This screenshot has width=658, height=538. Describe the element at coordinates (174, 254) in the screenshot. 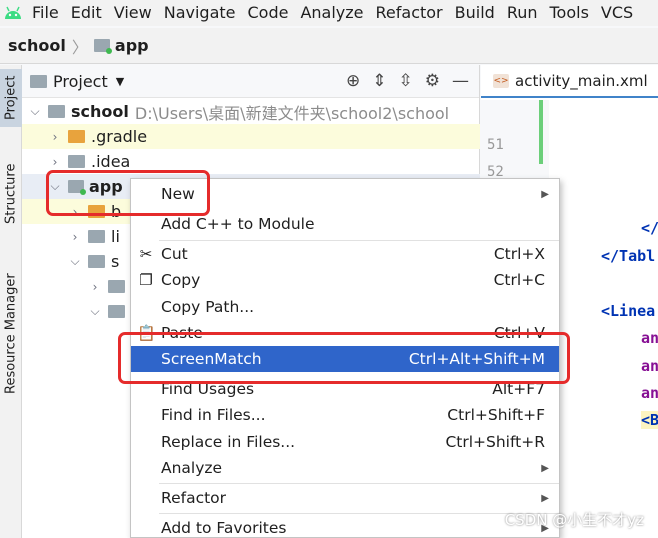

I see `menu-item-label: Cut` at that location.